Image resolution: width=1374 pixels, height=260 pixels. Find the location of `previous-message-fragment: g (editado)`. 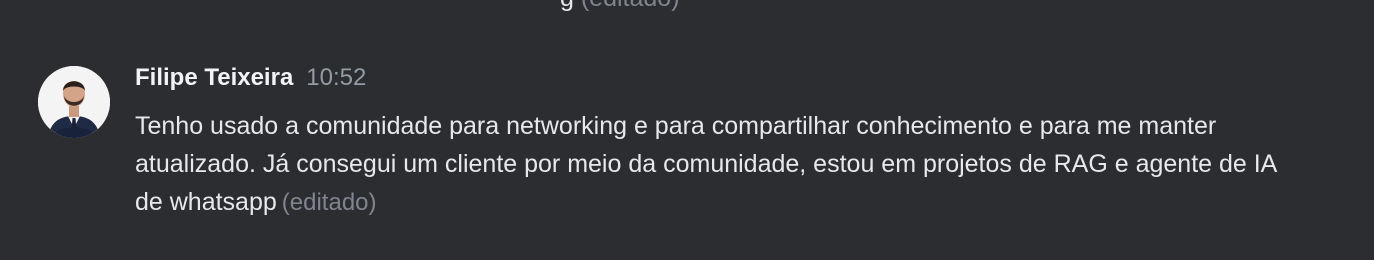

previous-message-fragment: g (editado) is located at coordinates (620, 9).